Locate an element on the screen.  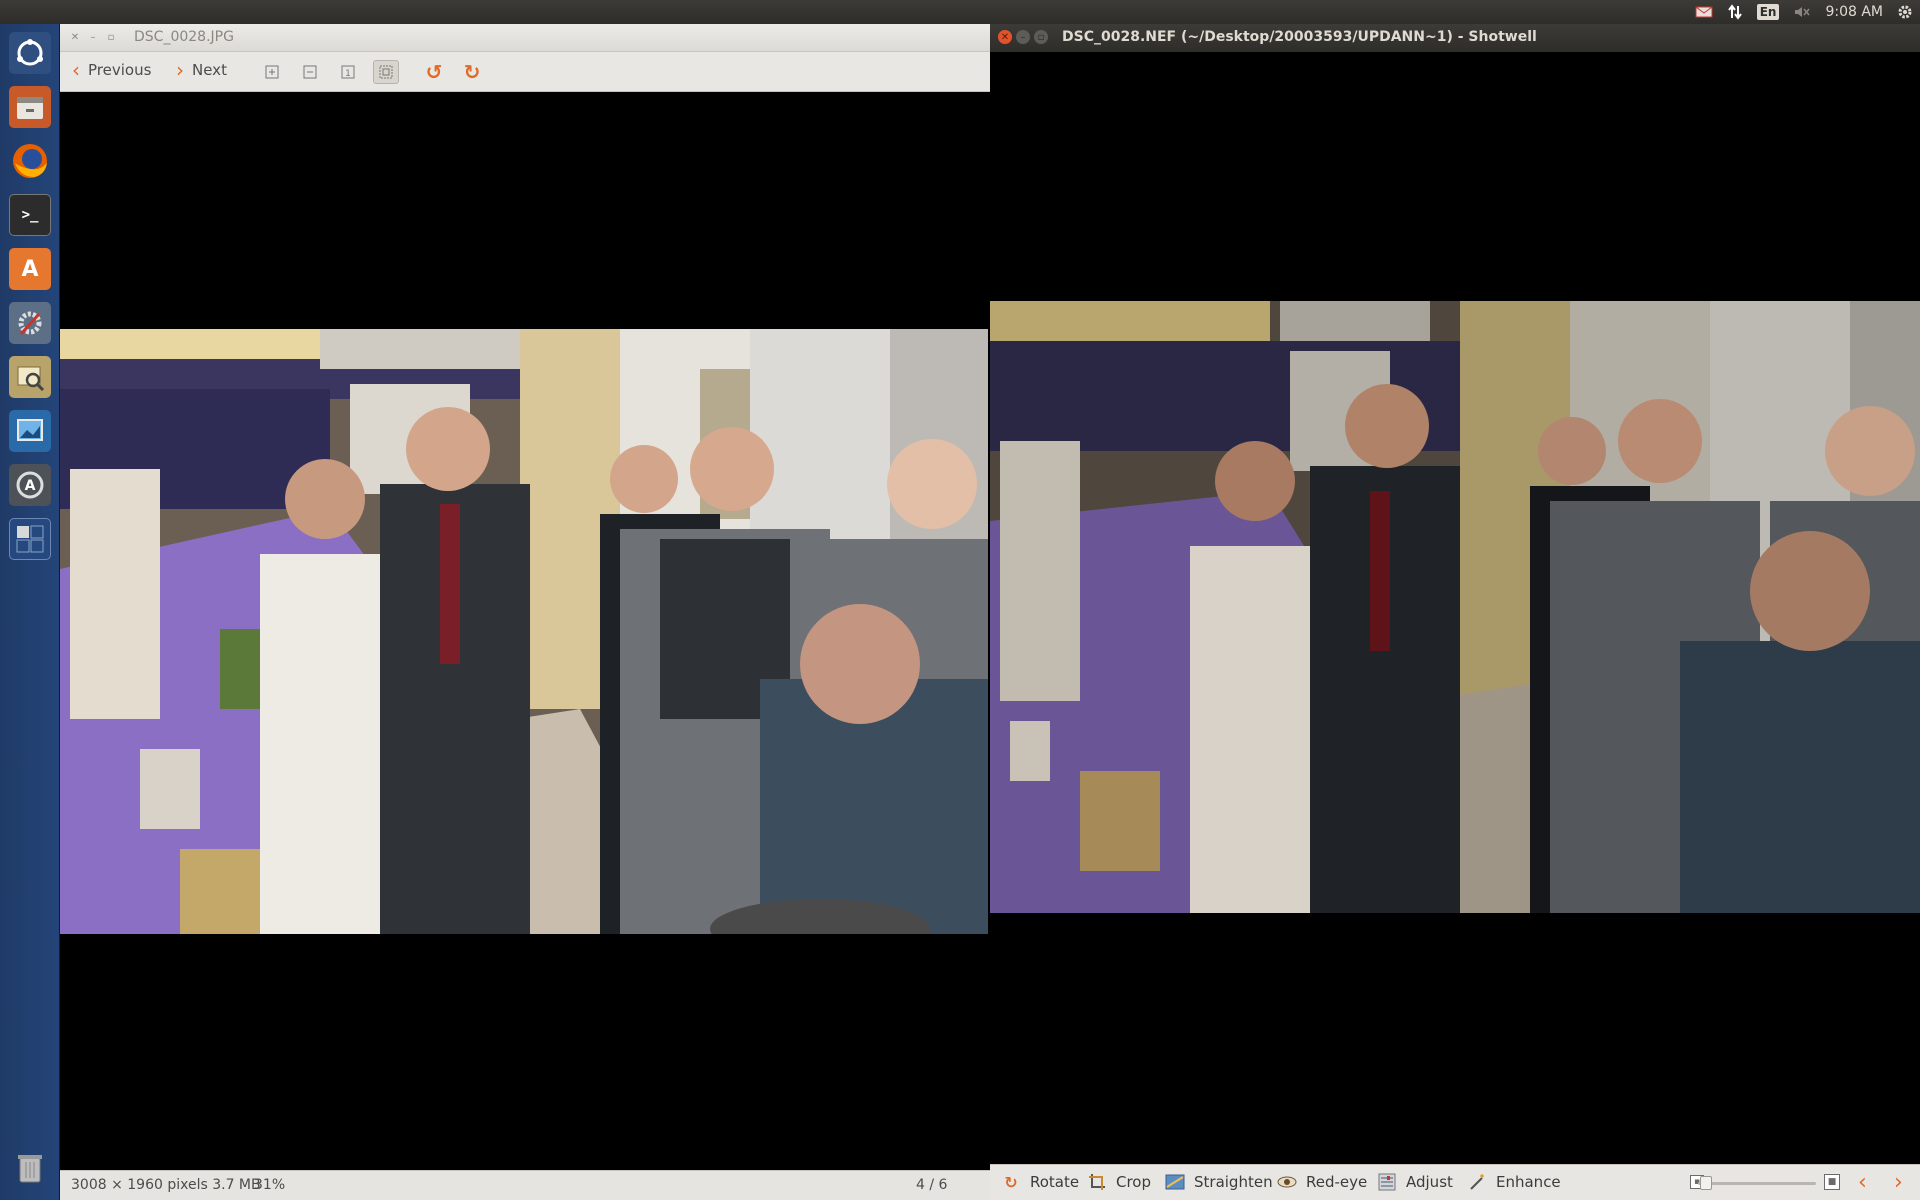
rotate-right-icon: ↻ is located at coordinates (472, 72).